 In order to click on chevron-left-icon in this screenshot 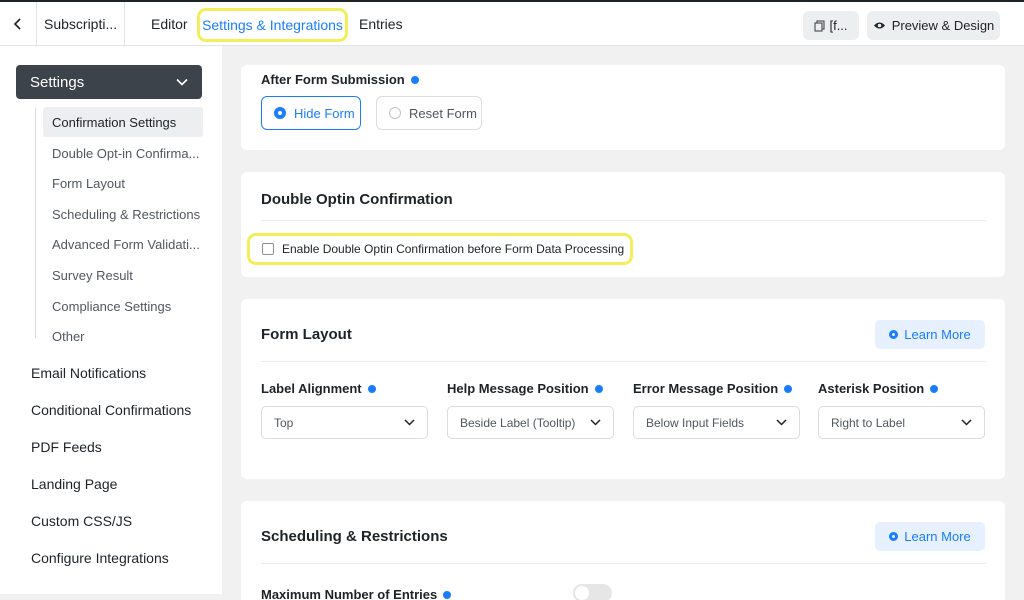, I will do `click(17, 24)`.